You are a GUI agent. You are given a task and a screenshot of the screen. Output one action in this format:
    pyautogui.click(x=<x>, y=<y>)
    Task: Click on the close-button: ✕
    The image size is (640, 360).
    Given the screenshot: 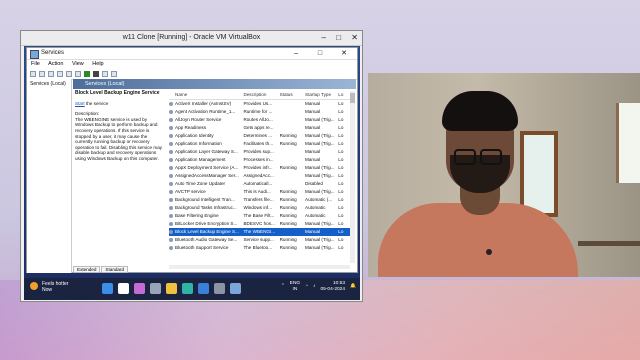 What is the action you would take?
    pyautogui.click(x=354, y=37)
    